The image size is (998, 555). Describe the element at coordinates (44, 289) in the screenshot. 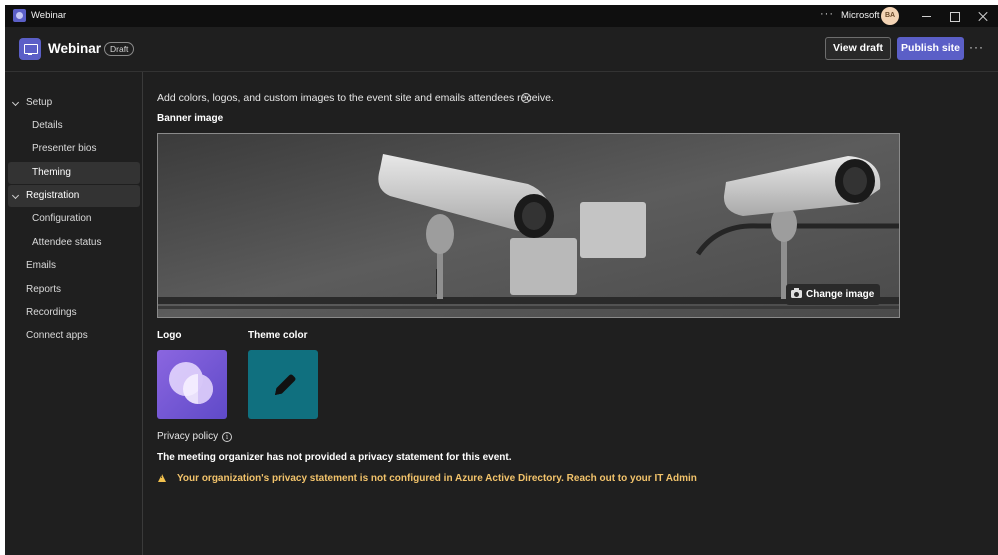

I see `sidebar-item-label: Reports` at that location.